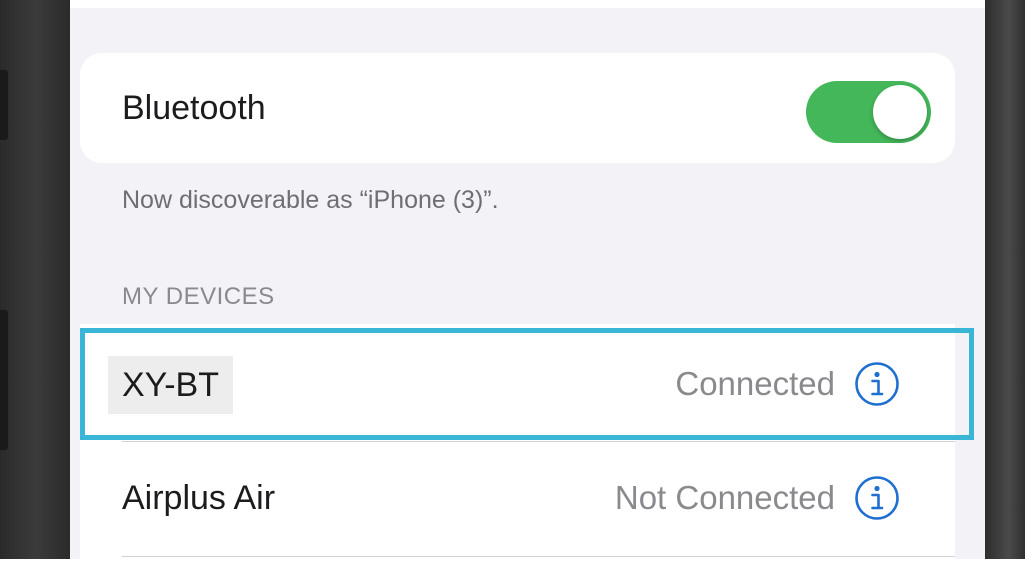 This screenshot has width=1025, height=567. What do you see at coordinates (755, 383) in the screenshot?
I see `device-status: Connected` at bounding box center [755, 383].